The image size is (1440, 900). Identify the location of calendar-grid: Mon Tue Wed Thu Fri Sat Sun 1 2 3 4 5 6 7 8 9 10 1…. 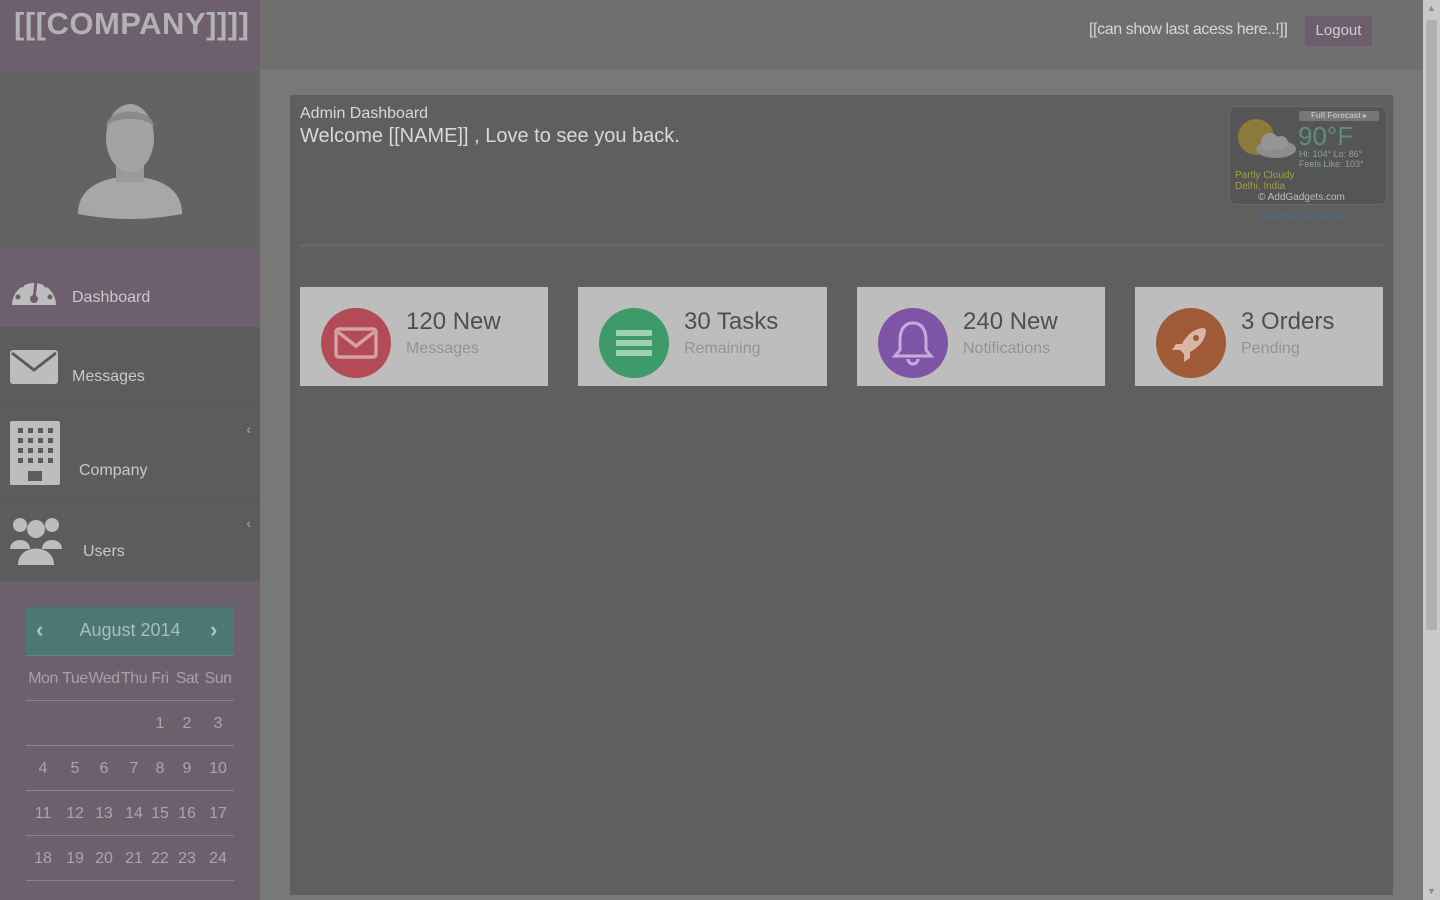
(130, 768).